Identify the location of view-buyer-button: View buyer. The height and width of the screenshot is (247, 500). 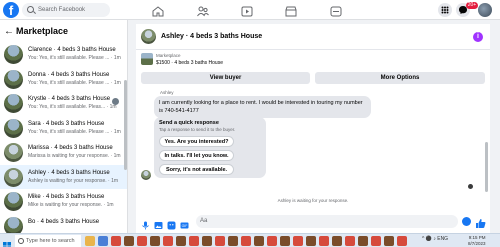
(225, 78).